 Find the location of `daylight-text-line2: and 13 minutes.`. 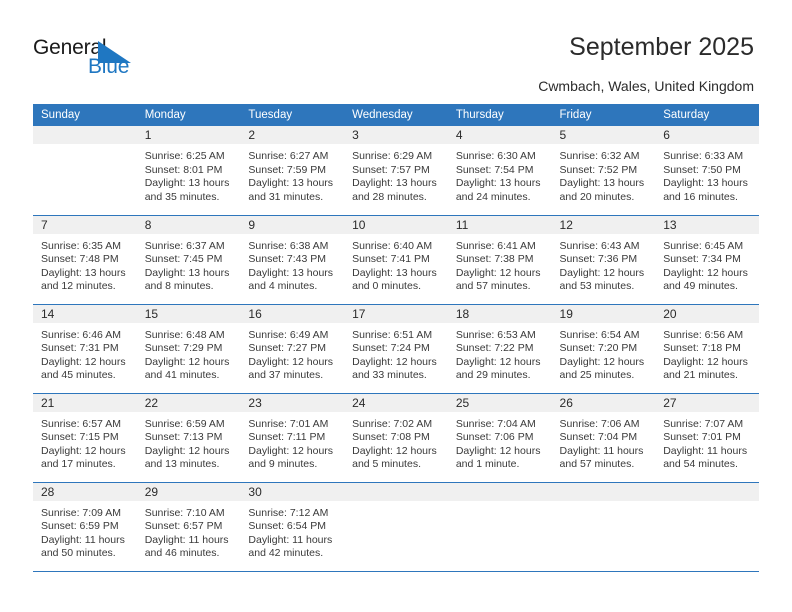

daylight-text-line2: and 13 minutes. is located at coordinates (182, 464).